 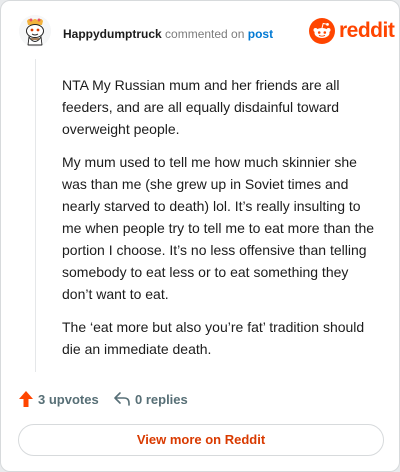 What do you see at coordinates (198, 399) in the screenshot?
I see `comment-footer: 3 upvotes 0 replies` at bounding box center [198, 399].